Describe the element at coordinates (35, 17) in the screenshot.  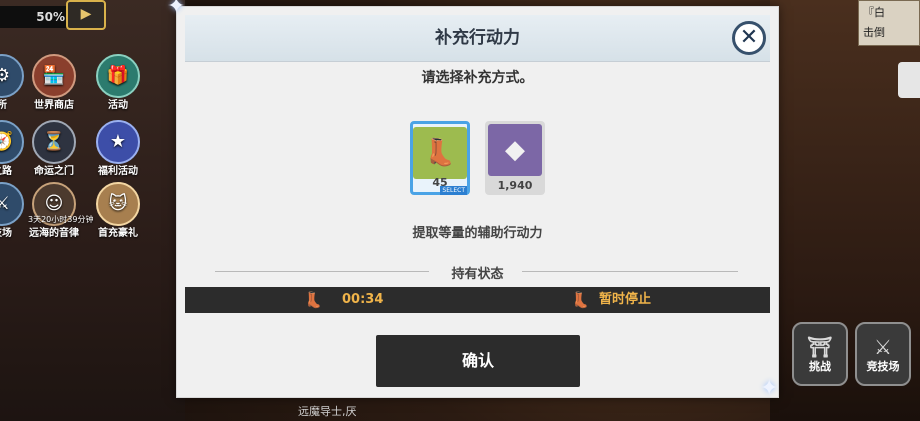
I see `progress-percent: 50%` at that location.